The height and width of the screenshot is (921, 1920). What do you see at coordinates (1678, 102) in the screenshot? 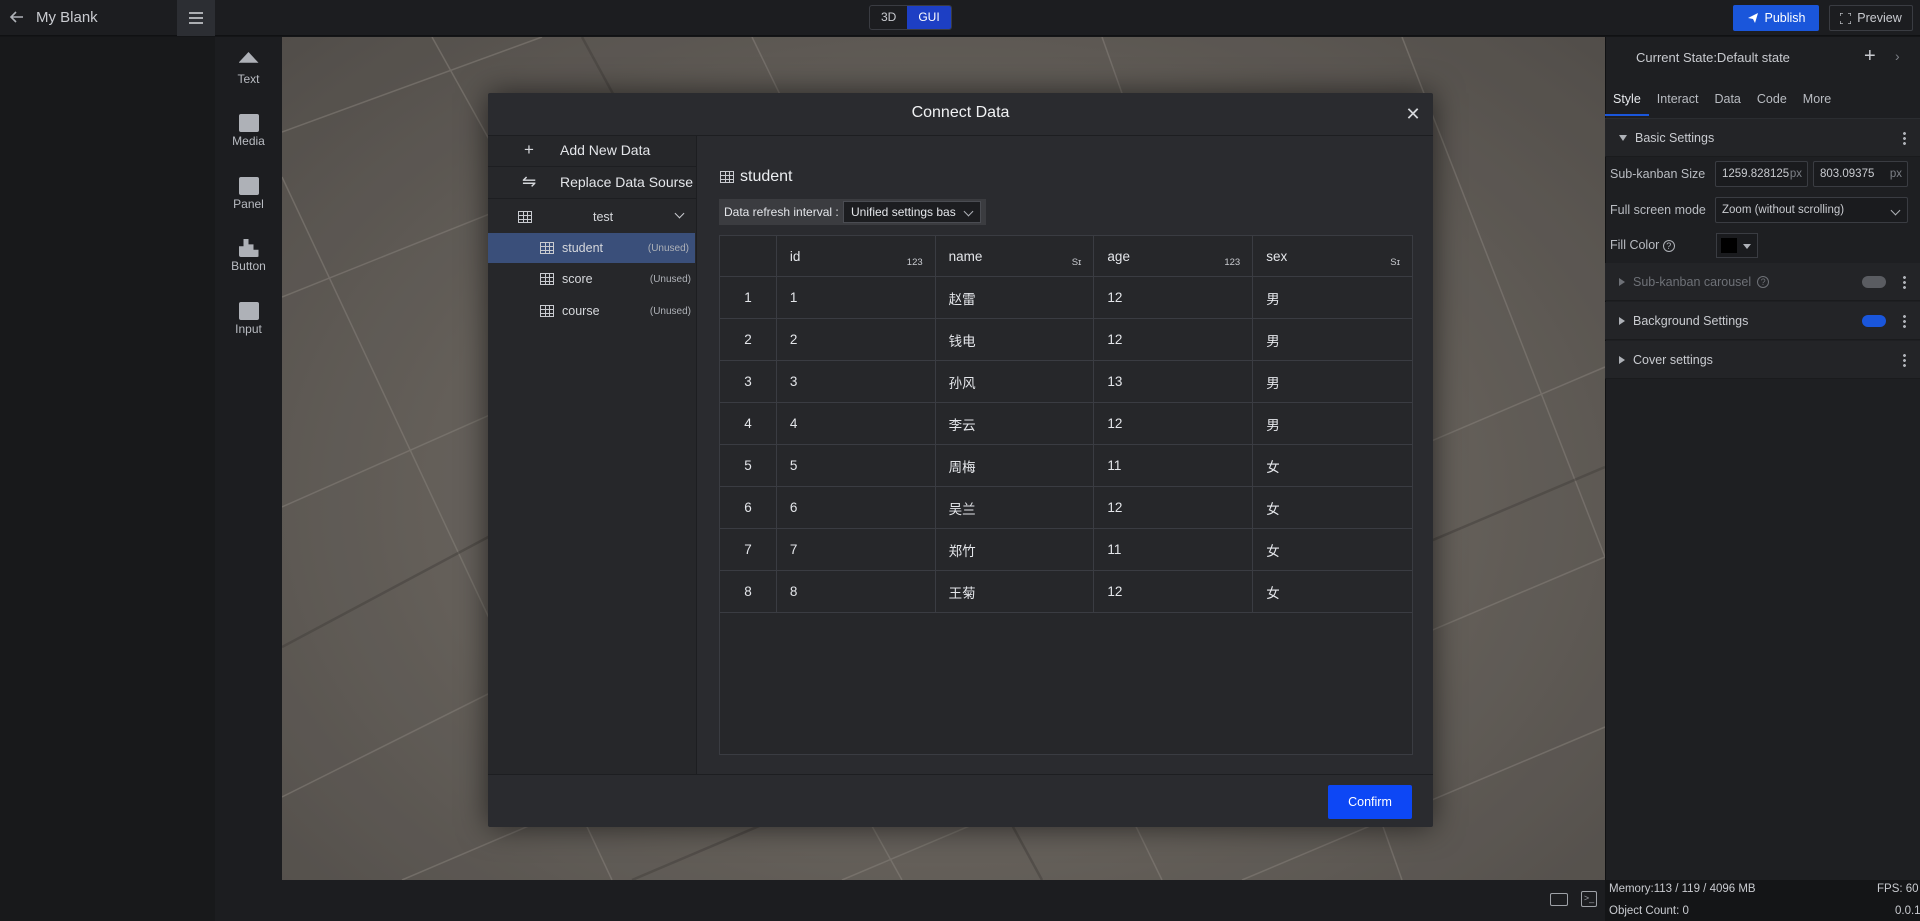
I see `tab-interact: Interact` at bounding box center [1678, 102].